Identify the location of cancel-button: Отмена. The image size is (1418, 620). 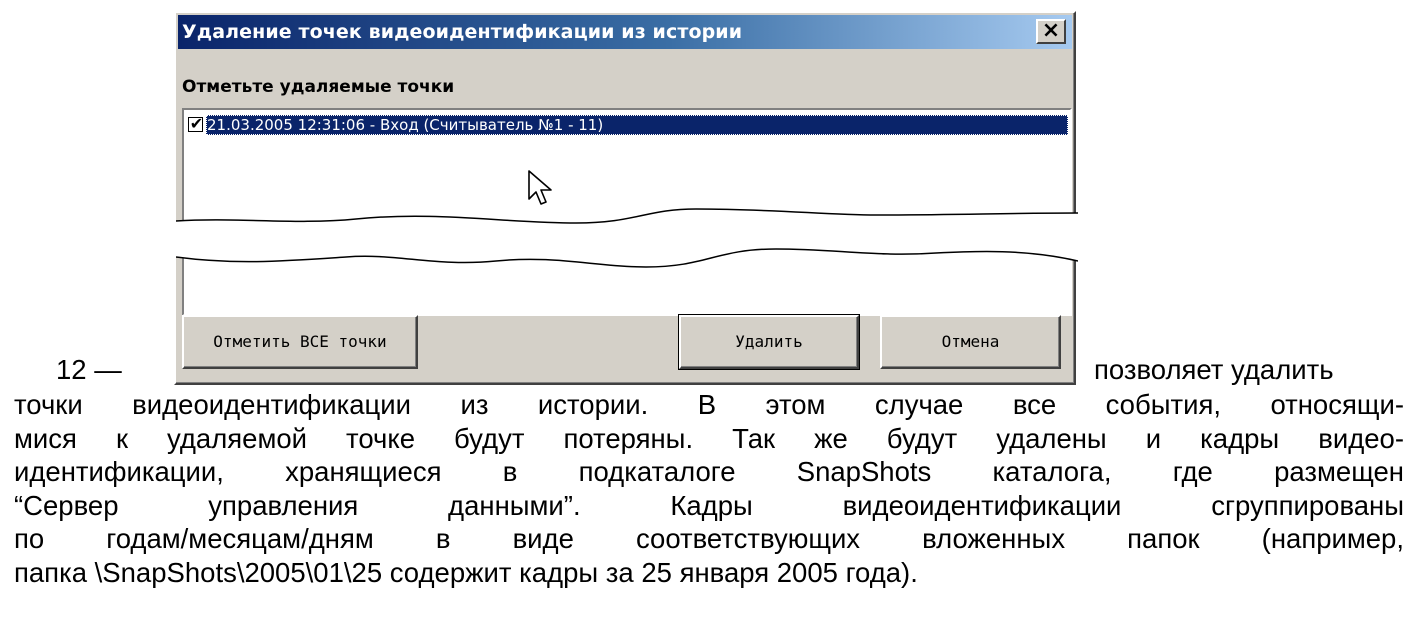
(970, 342).